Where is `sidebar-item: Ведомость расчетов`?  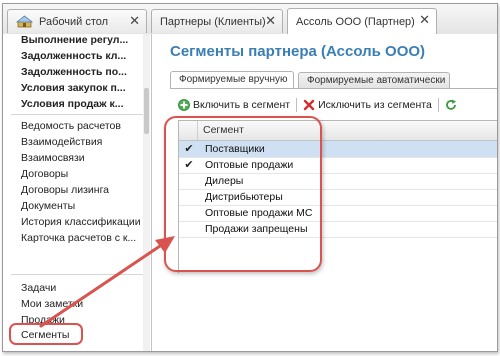
sidebar-item: Ведомость расчетов is located at coordinates (71, 126).